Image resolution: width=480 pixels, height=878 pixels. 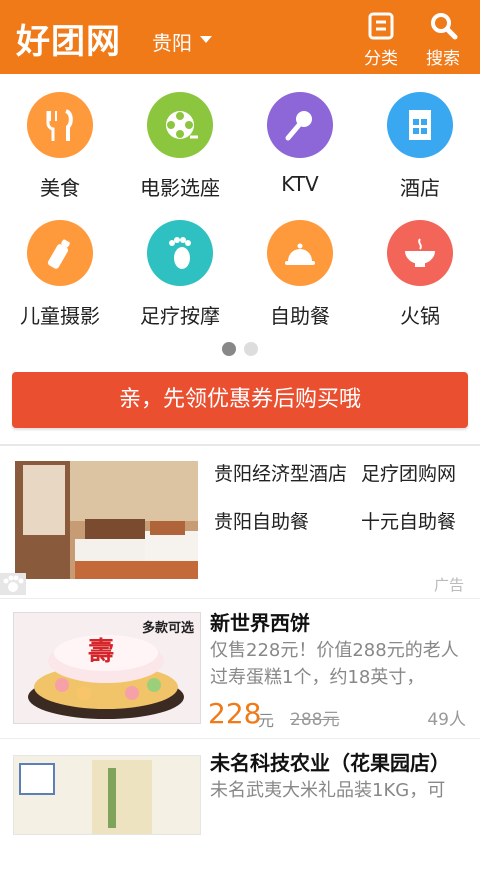 I want to click on category-hotel: 酒店, so click(x=420, y=147).